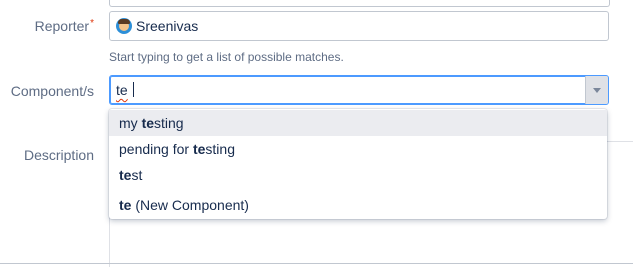 This screenshot has width=633, height=267. Describe the element at coordinates (92, 23) in the screenshot. I see `required-marker: *` at that location.